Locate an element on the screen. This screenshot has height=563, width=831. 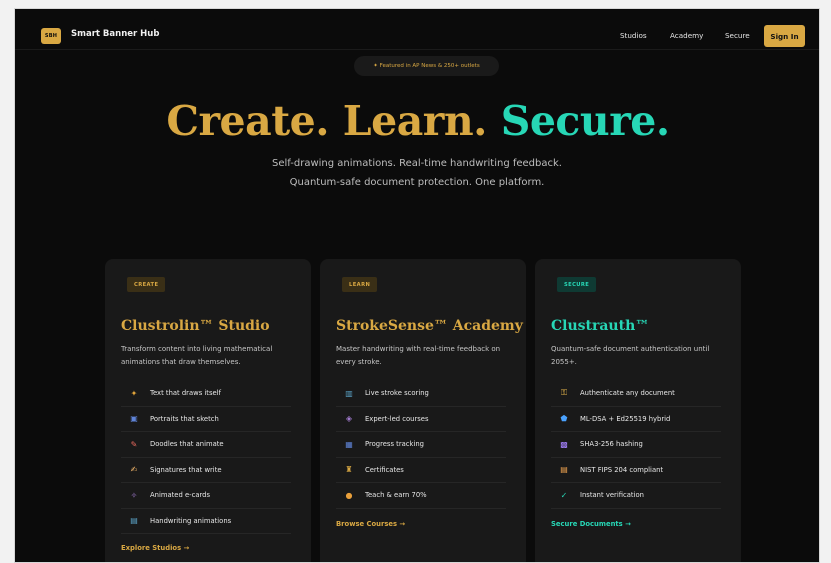
feature-label: Text that draws itself is located at coordinates (185, 393).